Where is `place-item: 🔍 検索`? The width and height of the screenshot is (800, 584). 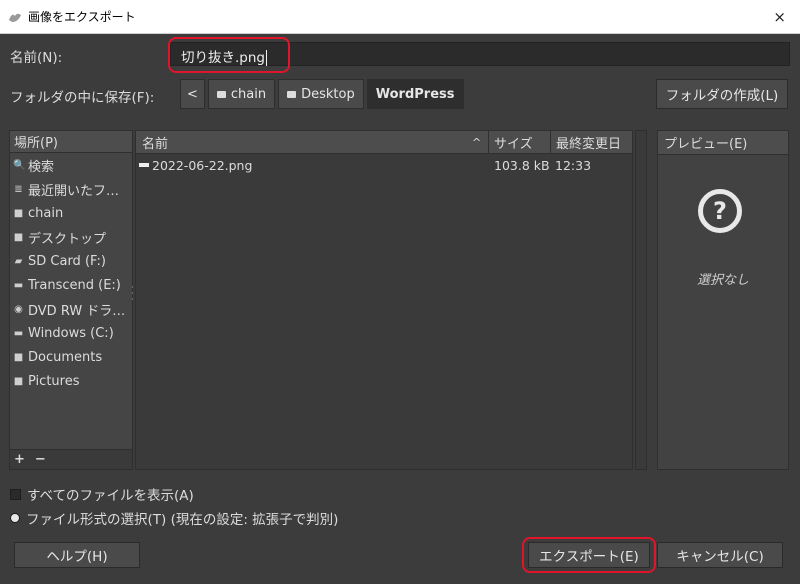
place-item: 🔍 検索 is located at coordinates (71, 165).